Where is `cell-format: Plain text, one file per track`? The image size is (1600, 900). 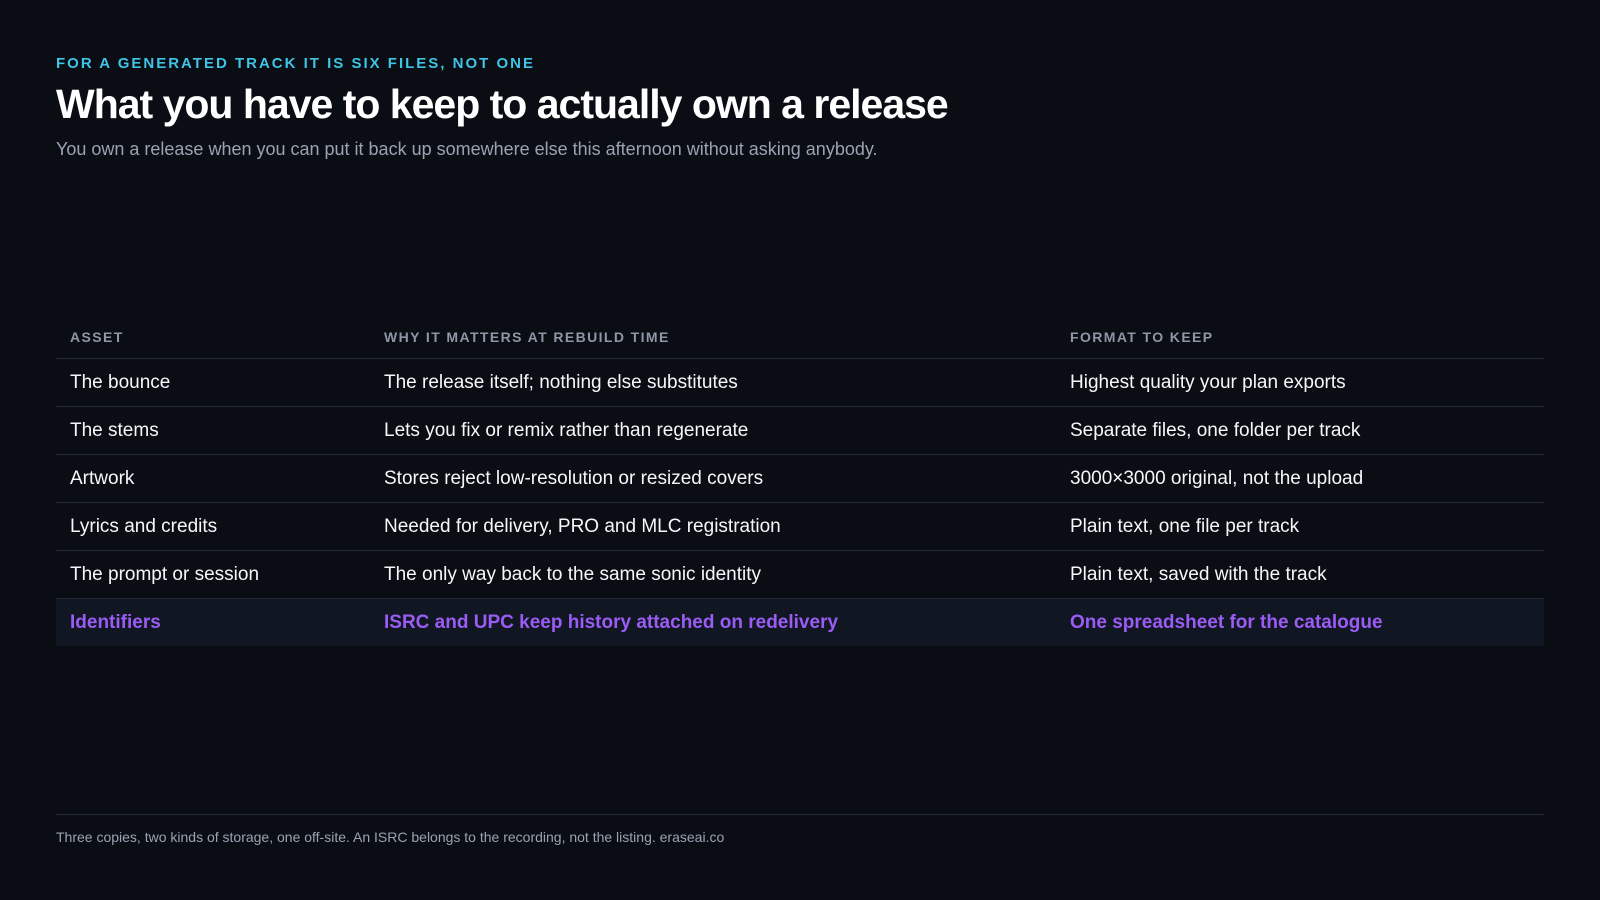
cell-format: Plain text, one file per track is located at coordinates (1300, 526).